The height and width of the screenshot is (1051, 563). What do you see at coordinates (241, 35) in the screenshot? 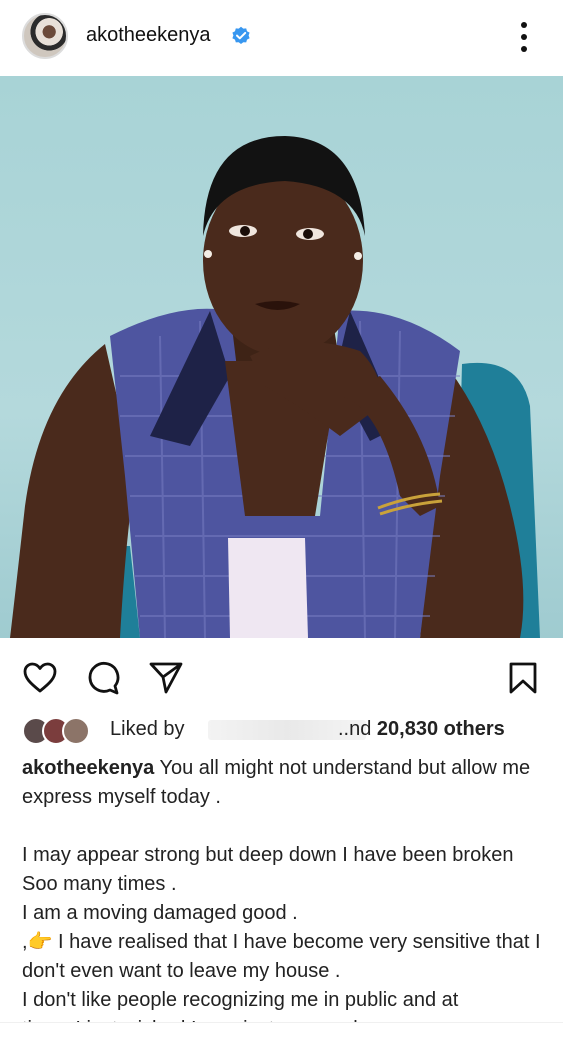
I see `verified-badge-icon` at bounding box center [241, 35].